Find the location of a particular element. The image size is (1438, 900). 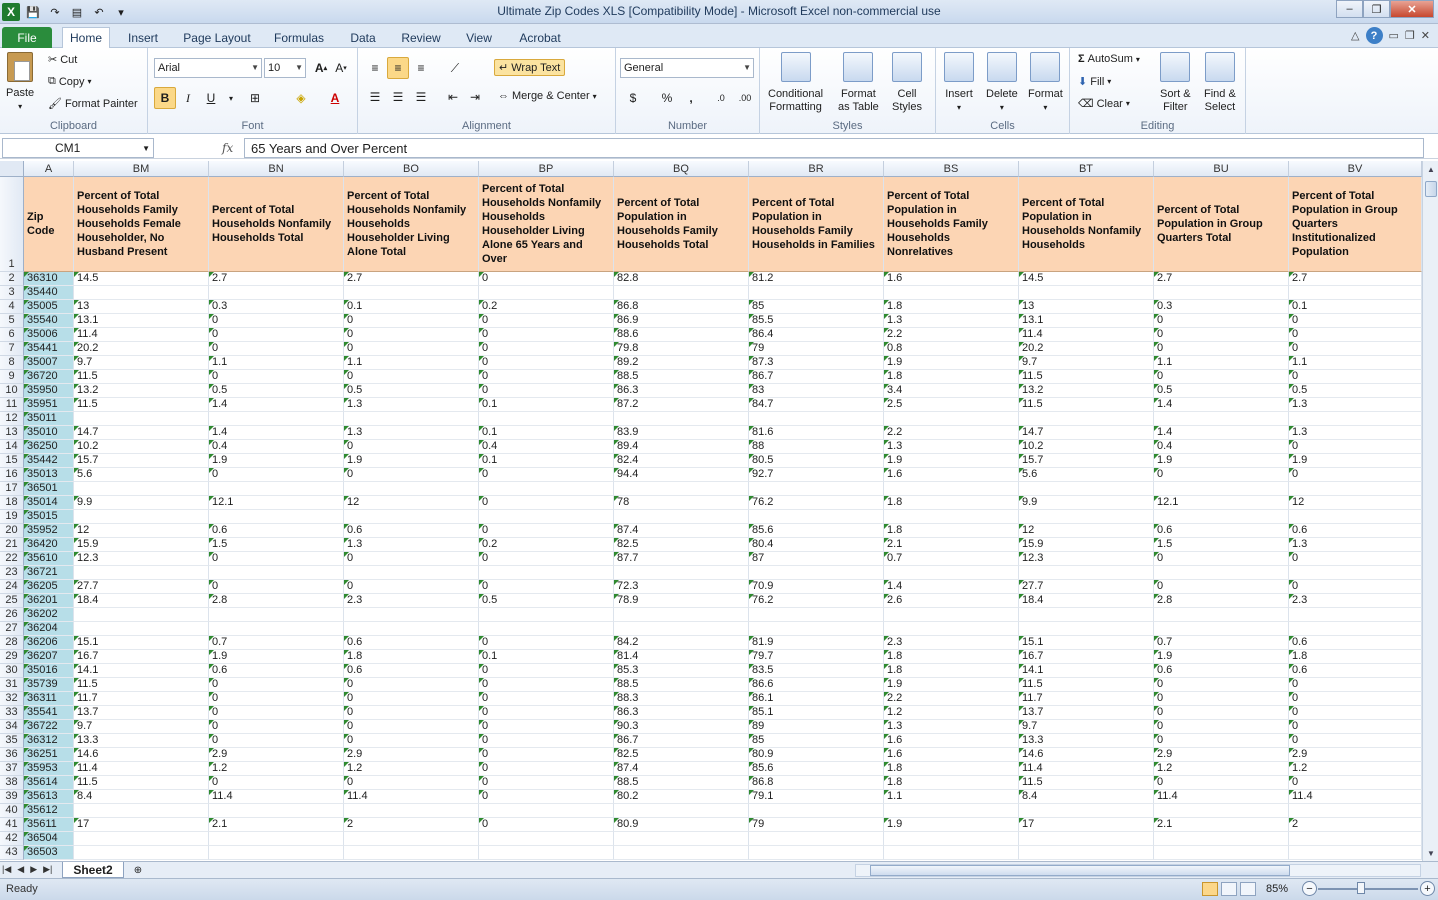

data-cell: 82.8 is located at coordinates (681, 279).